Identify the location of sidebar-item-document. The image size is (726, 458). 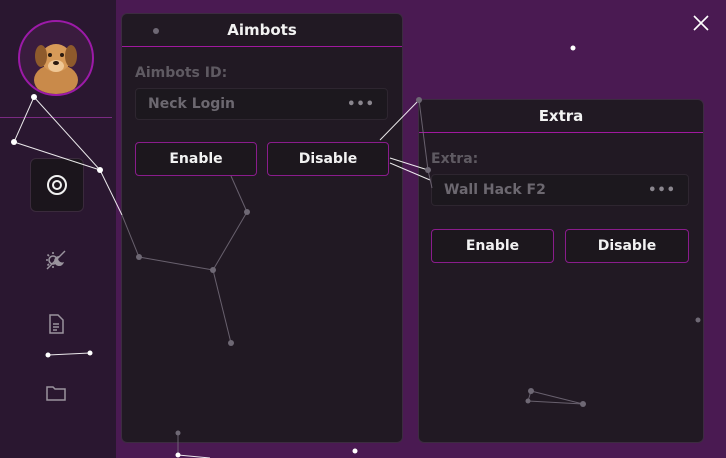
(56, 324).